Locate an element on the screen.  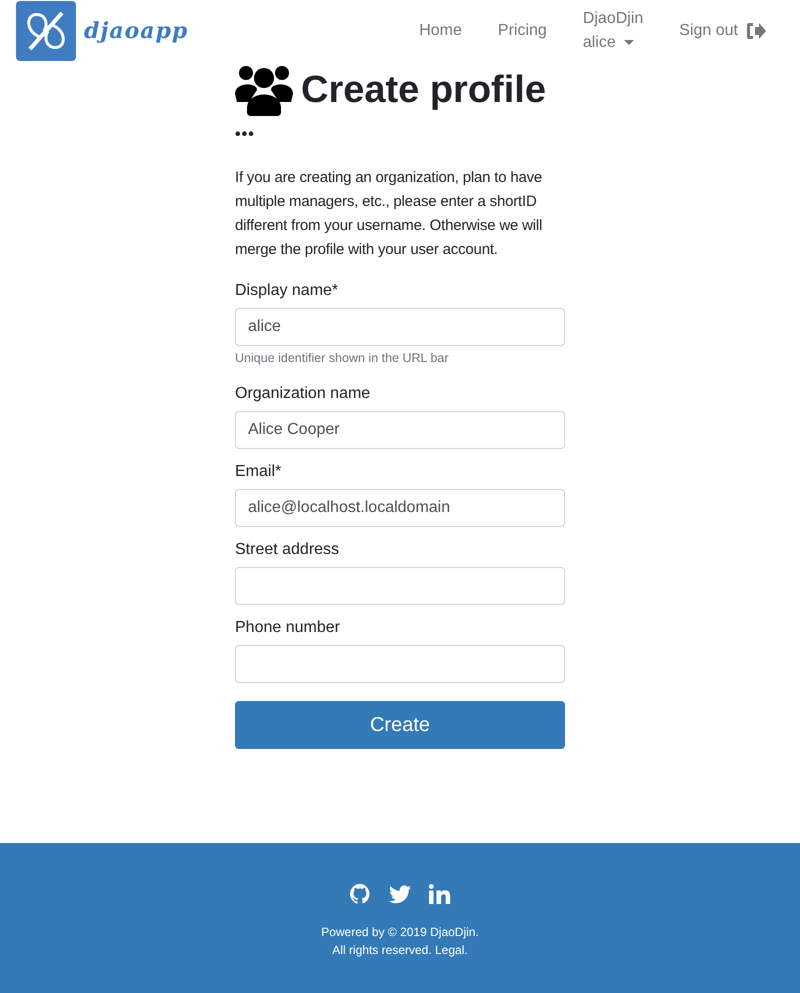
input-field: alice is located at coordinates (400, 327).